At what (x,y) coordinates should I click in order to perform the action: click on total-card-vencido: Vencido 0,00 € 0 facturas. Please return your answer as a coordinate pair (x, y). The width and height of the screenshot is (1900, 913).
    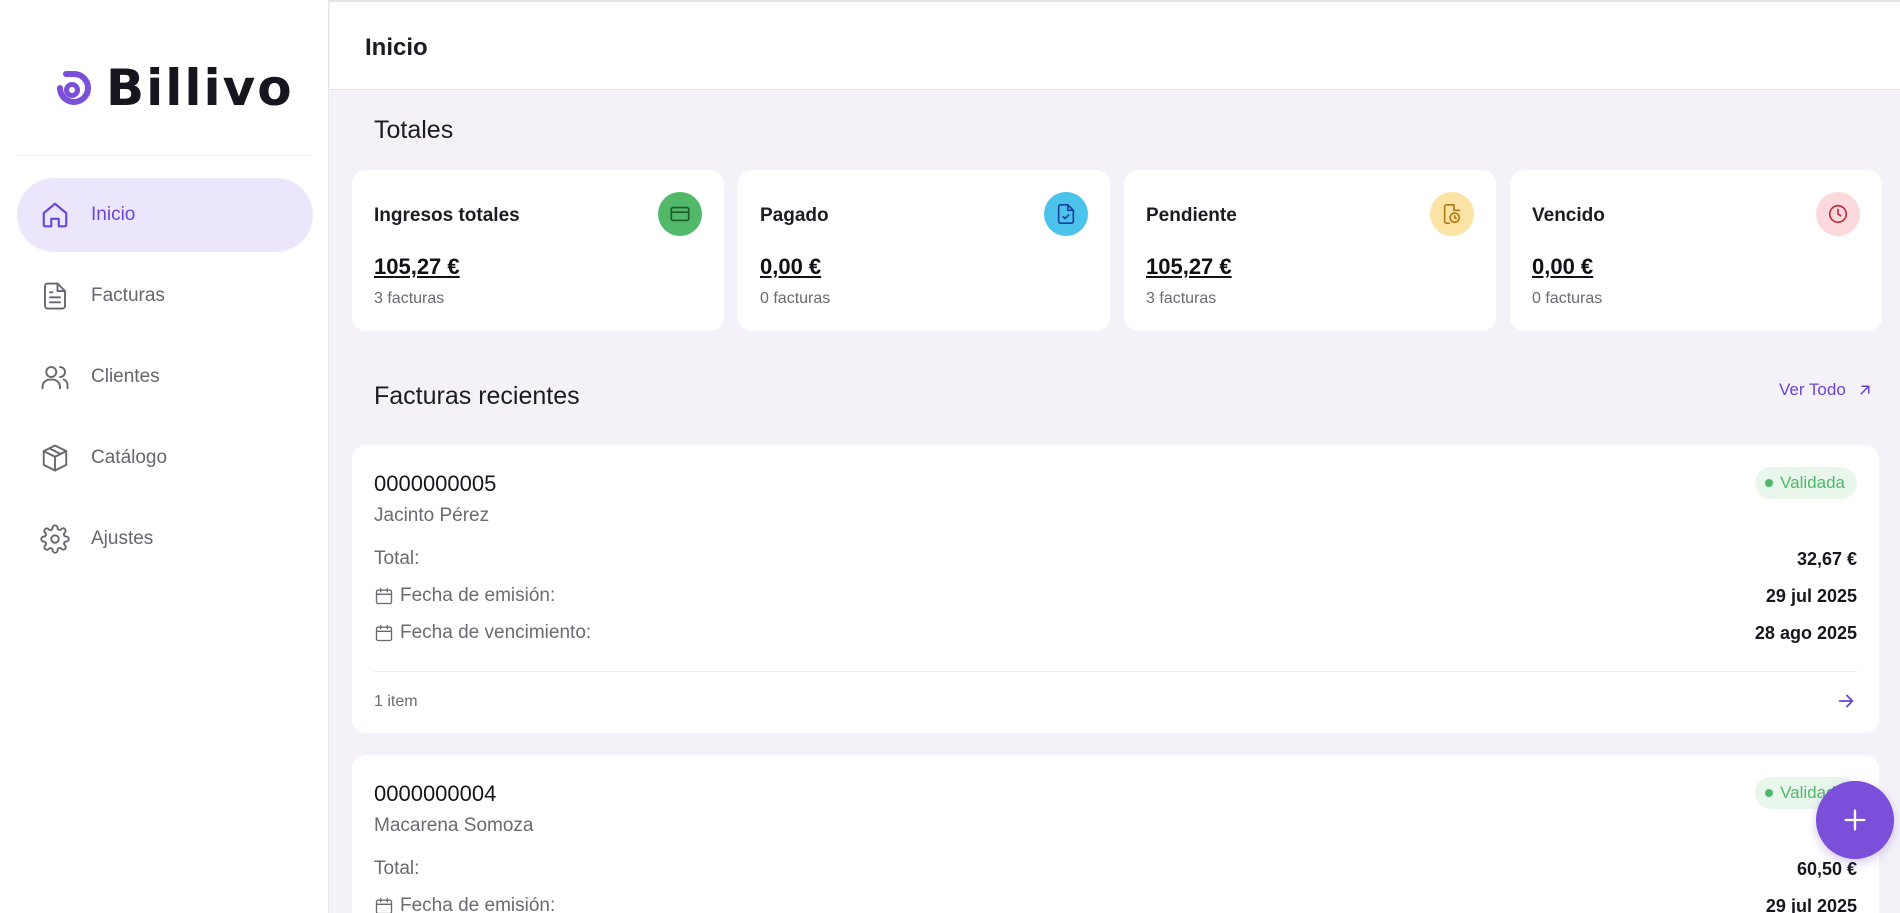
    Looking at the image, I should click on (1696, 250).